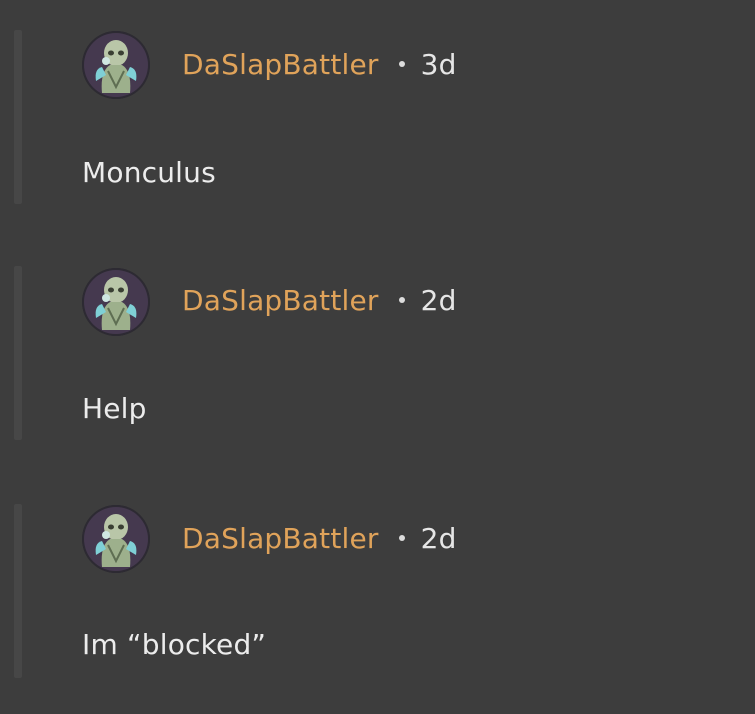 Image resolution: width=755 pixels, height=714 pixels. What do you see at coordinates (438, 64) in the screenshot?
I see `comment-time: 3d` at bounding box center [438, 64].